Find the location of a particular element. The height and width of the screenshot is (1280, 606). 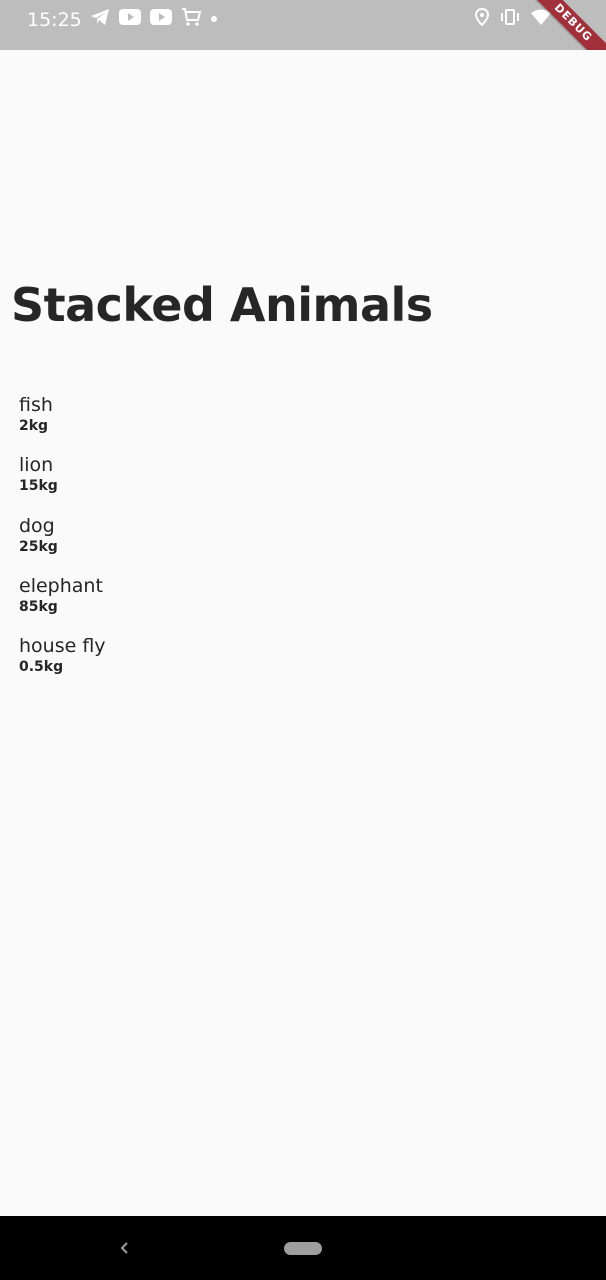

animal-weight: 85kg is located at coordinates (38, 606).